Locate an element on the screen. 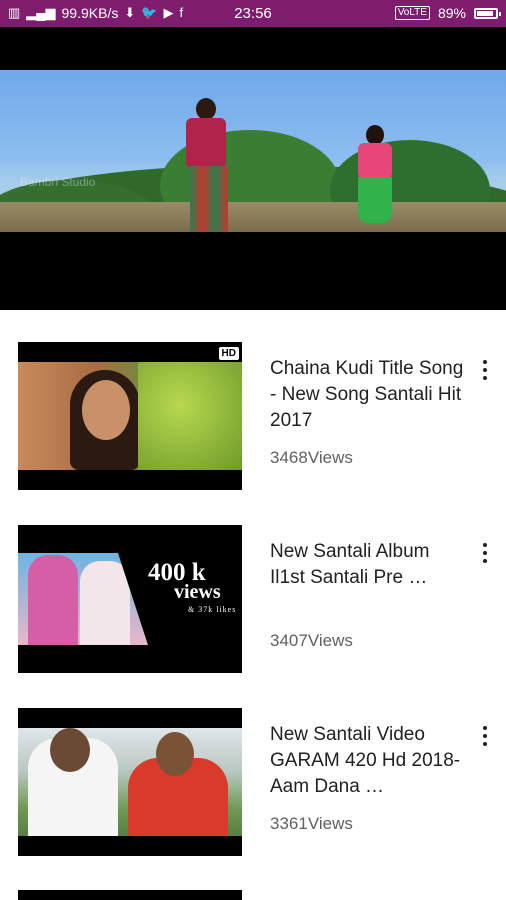  video-thumbnail: 400 k views & 37k likes is located at coordinates (130, 599).